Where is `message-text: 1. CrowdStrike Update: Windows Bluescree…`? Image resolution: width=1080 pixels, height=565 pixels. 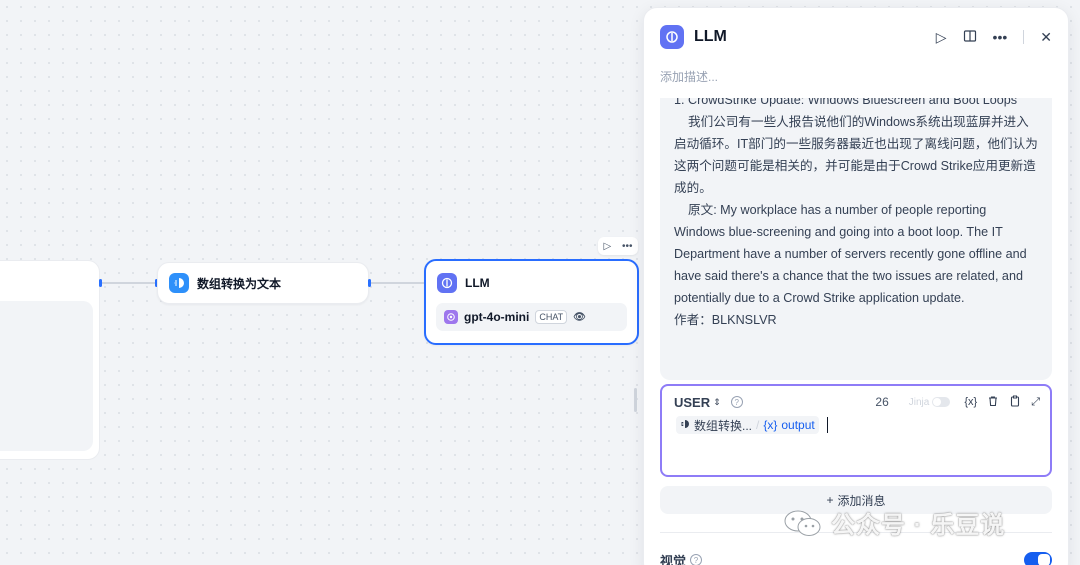 message-text: 1. CrowdStrike Update: Windows Bluescree… is located at coordinates (856, 212).